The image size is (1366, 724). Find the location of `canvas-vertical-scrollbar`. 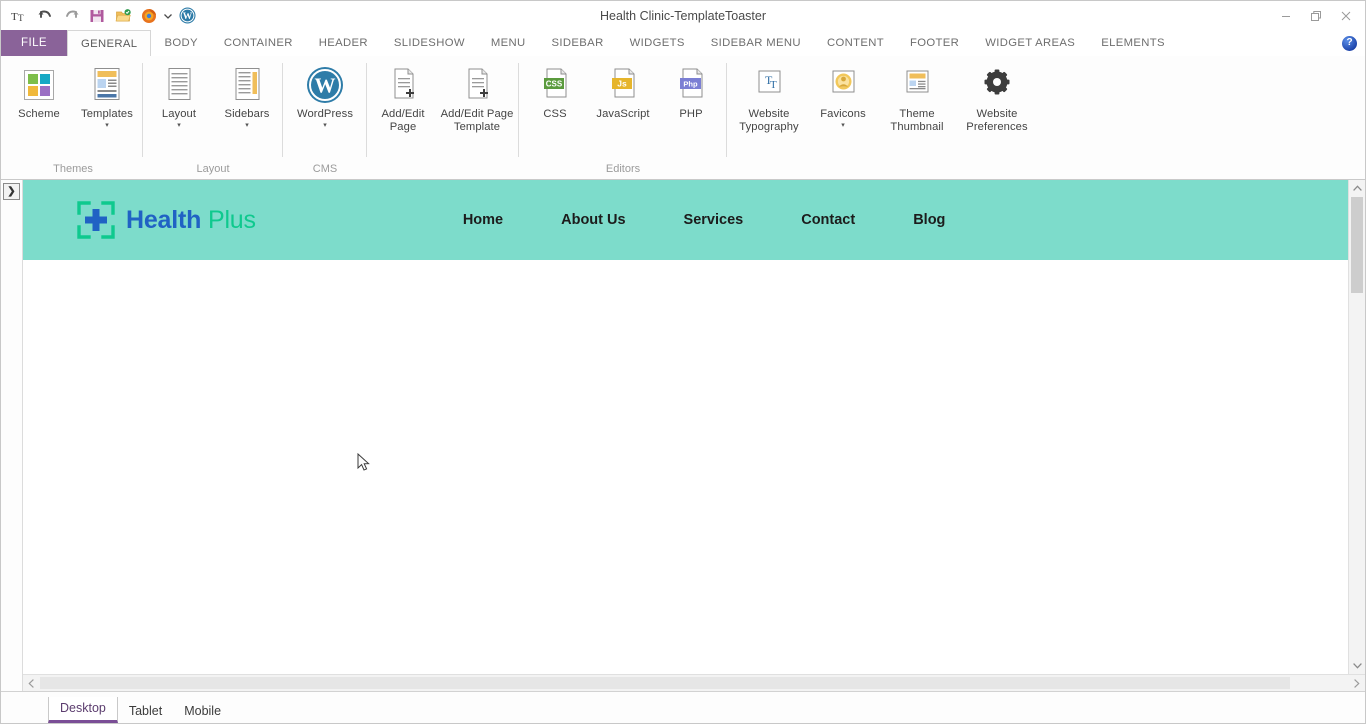

canvas-vertical-scrollbar is located at coordinates (1356, 427).